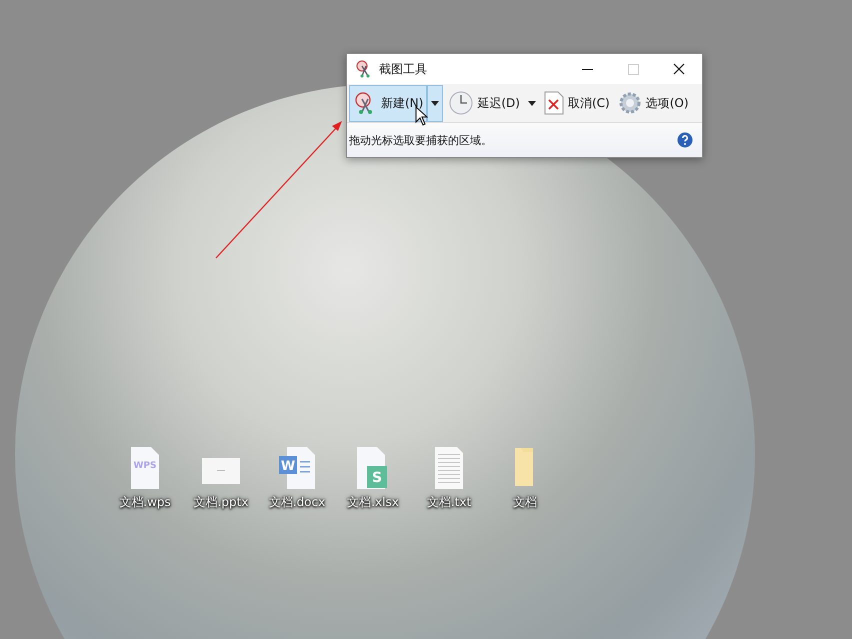 This screenshot has width=852, height=639. Describe the element at coordinates (403, 69) in the screenshot. I see `window-title: 截图工具` at that location.